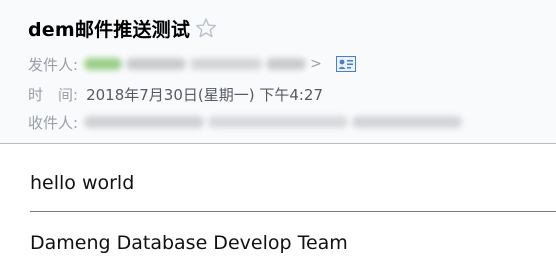 The image size is (556, 278). What do you see at coordinates (345, 64) in the screenshot?
I see `contact-card-icon` at bounding box center [345, 64].